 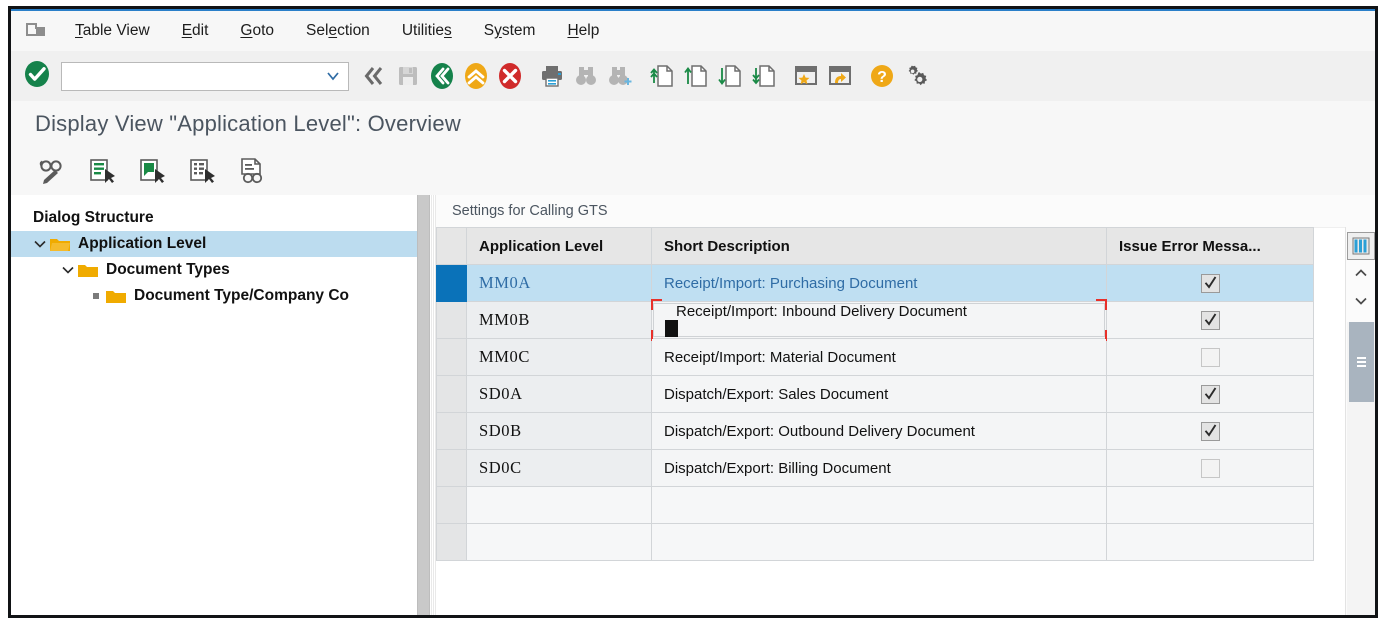 I want to click on window-arrow-icon, so click(x=840, y=76).